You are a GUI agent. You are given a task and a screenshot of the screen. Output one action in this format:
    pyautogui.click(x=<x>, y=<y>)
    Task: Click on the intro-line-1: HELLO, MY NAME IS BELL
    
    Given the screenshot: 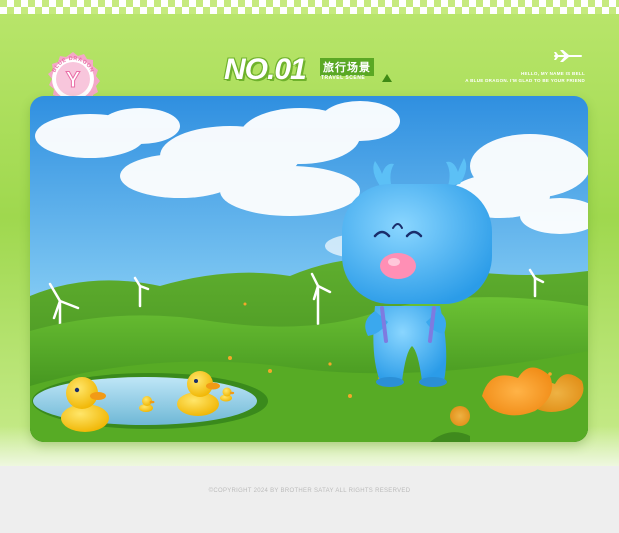 What is the action you would take?
    pyautogui.click(x=552, y=73)
    